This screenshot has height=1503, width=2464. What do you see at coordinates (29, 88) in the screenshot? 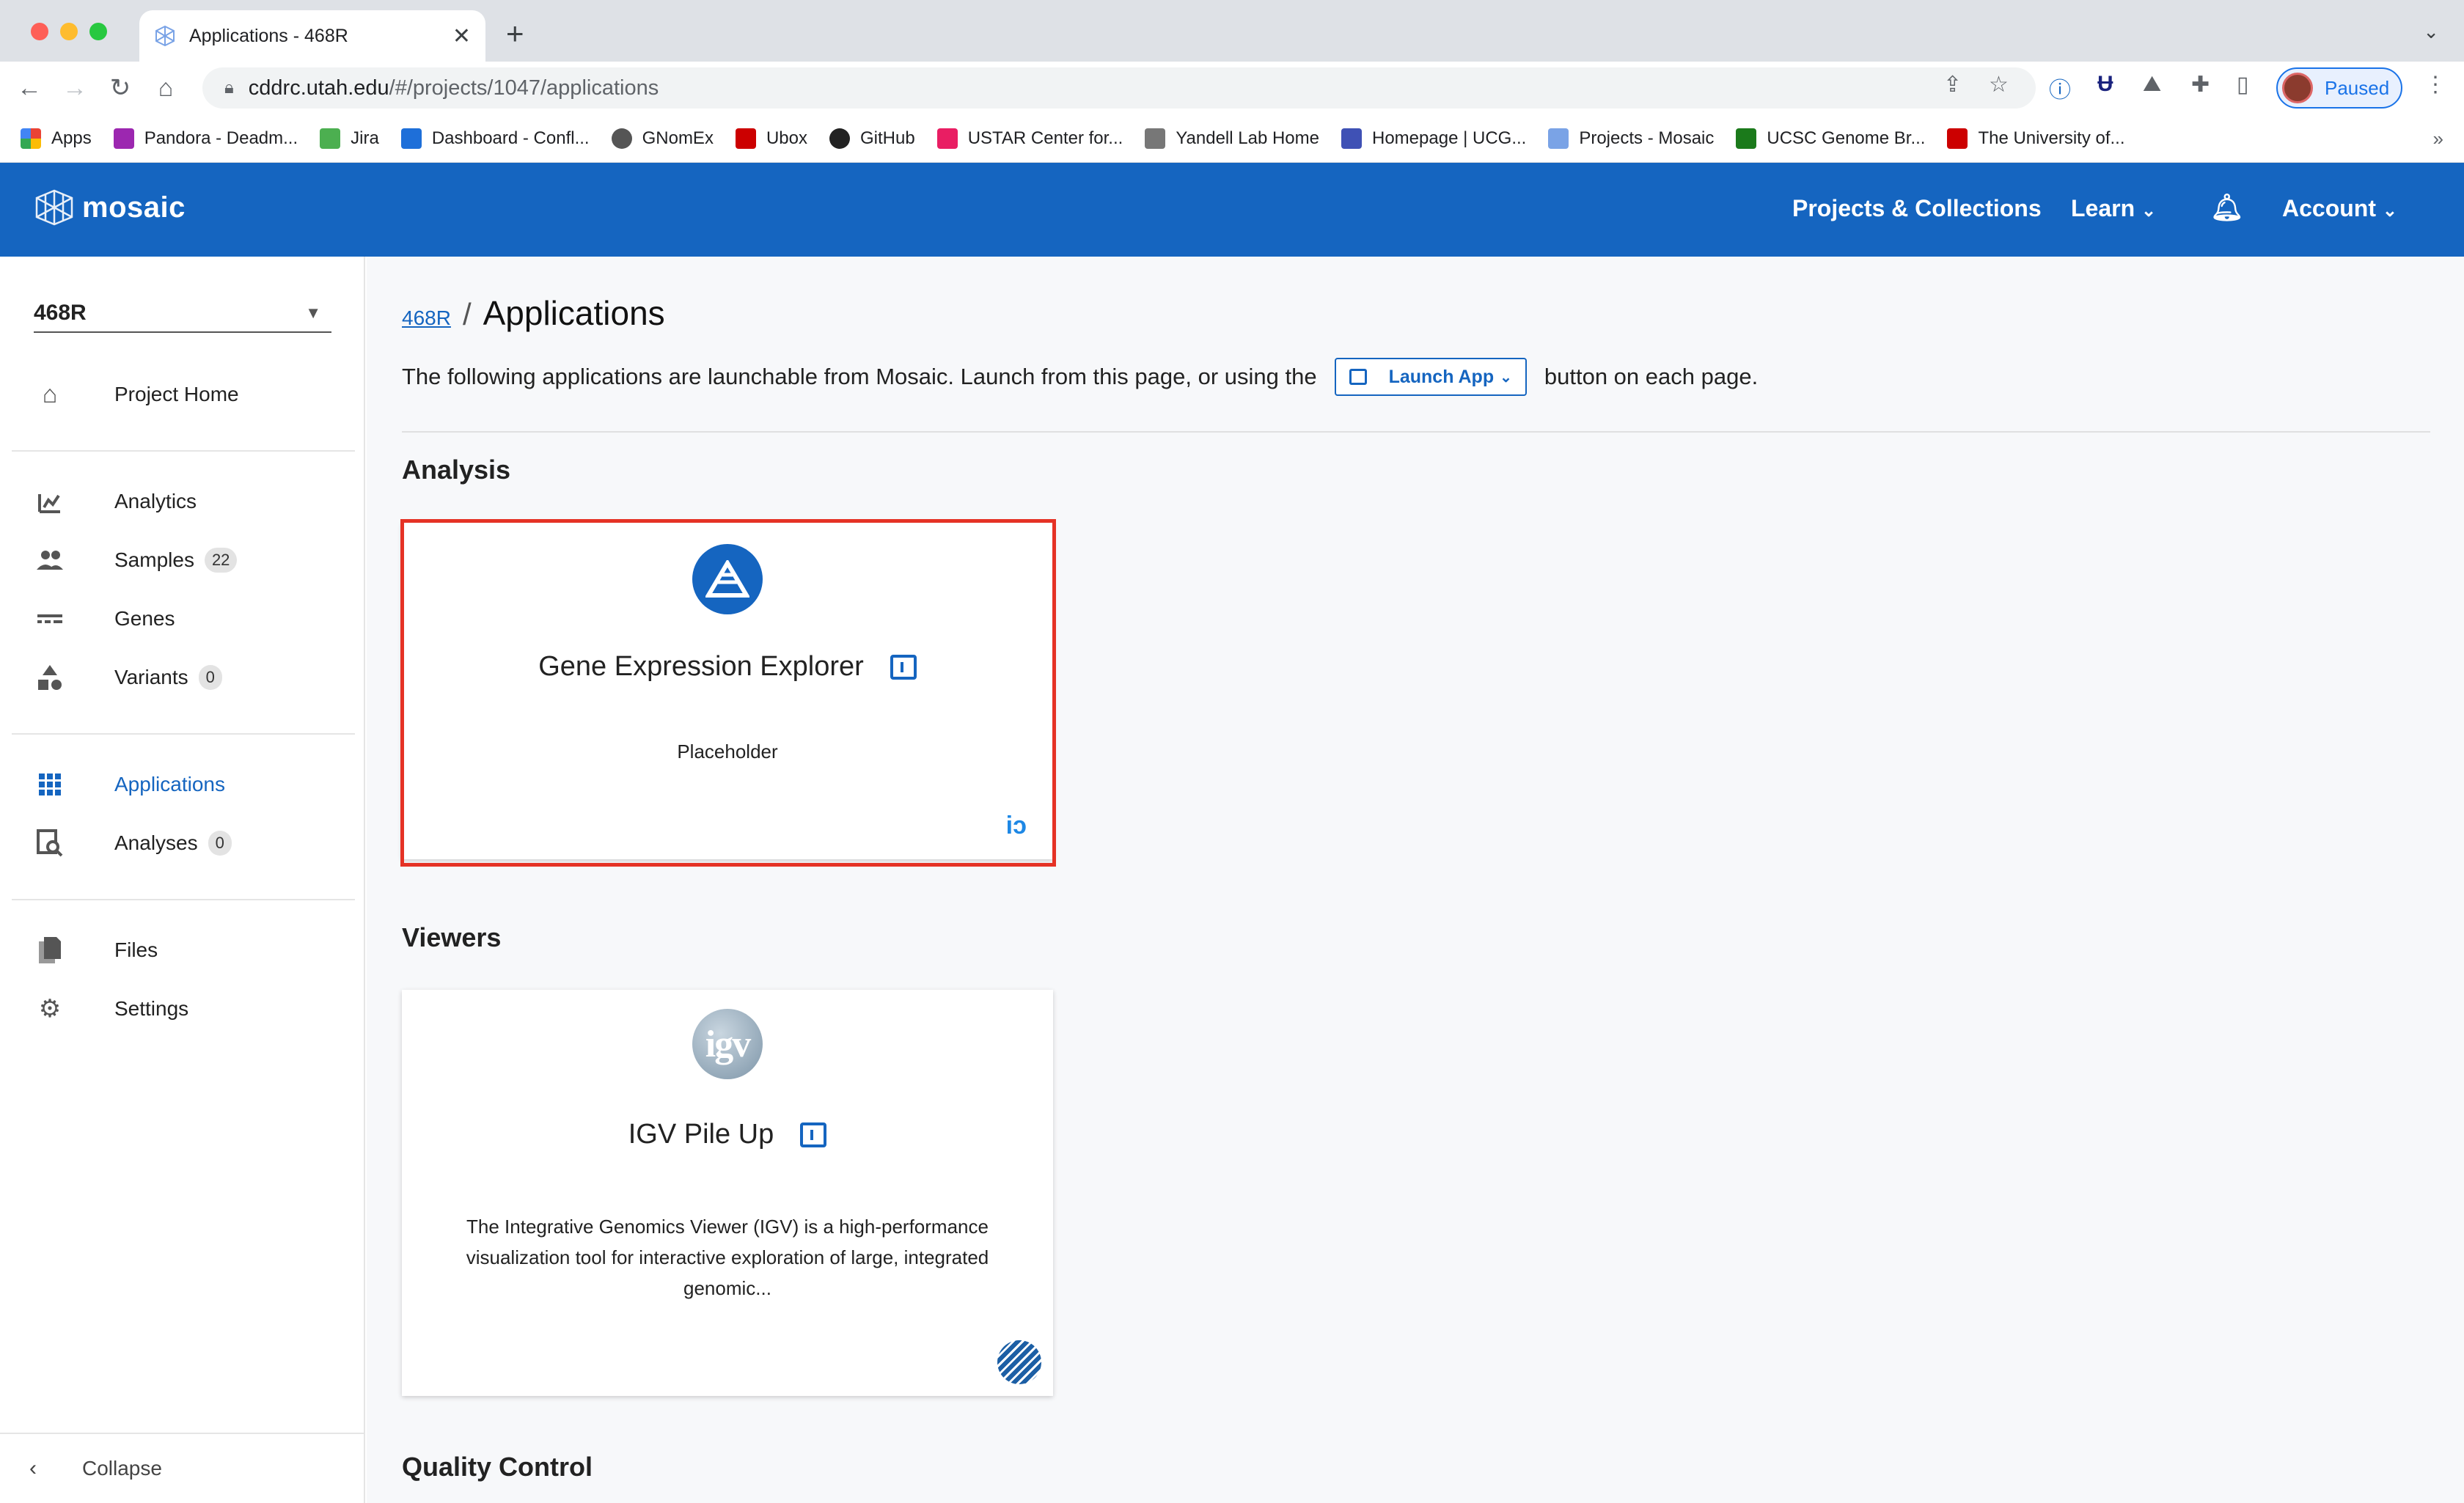
I see `back-icon: ←` at bounding box center [29, 88].